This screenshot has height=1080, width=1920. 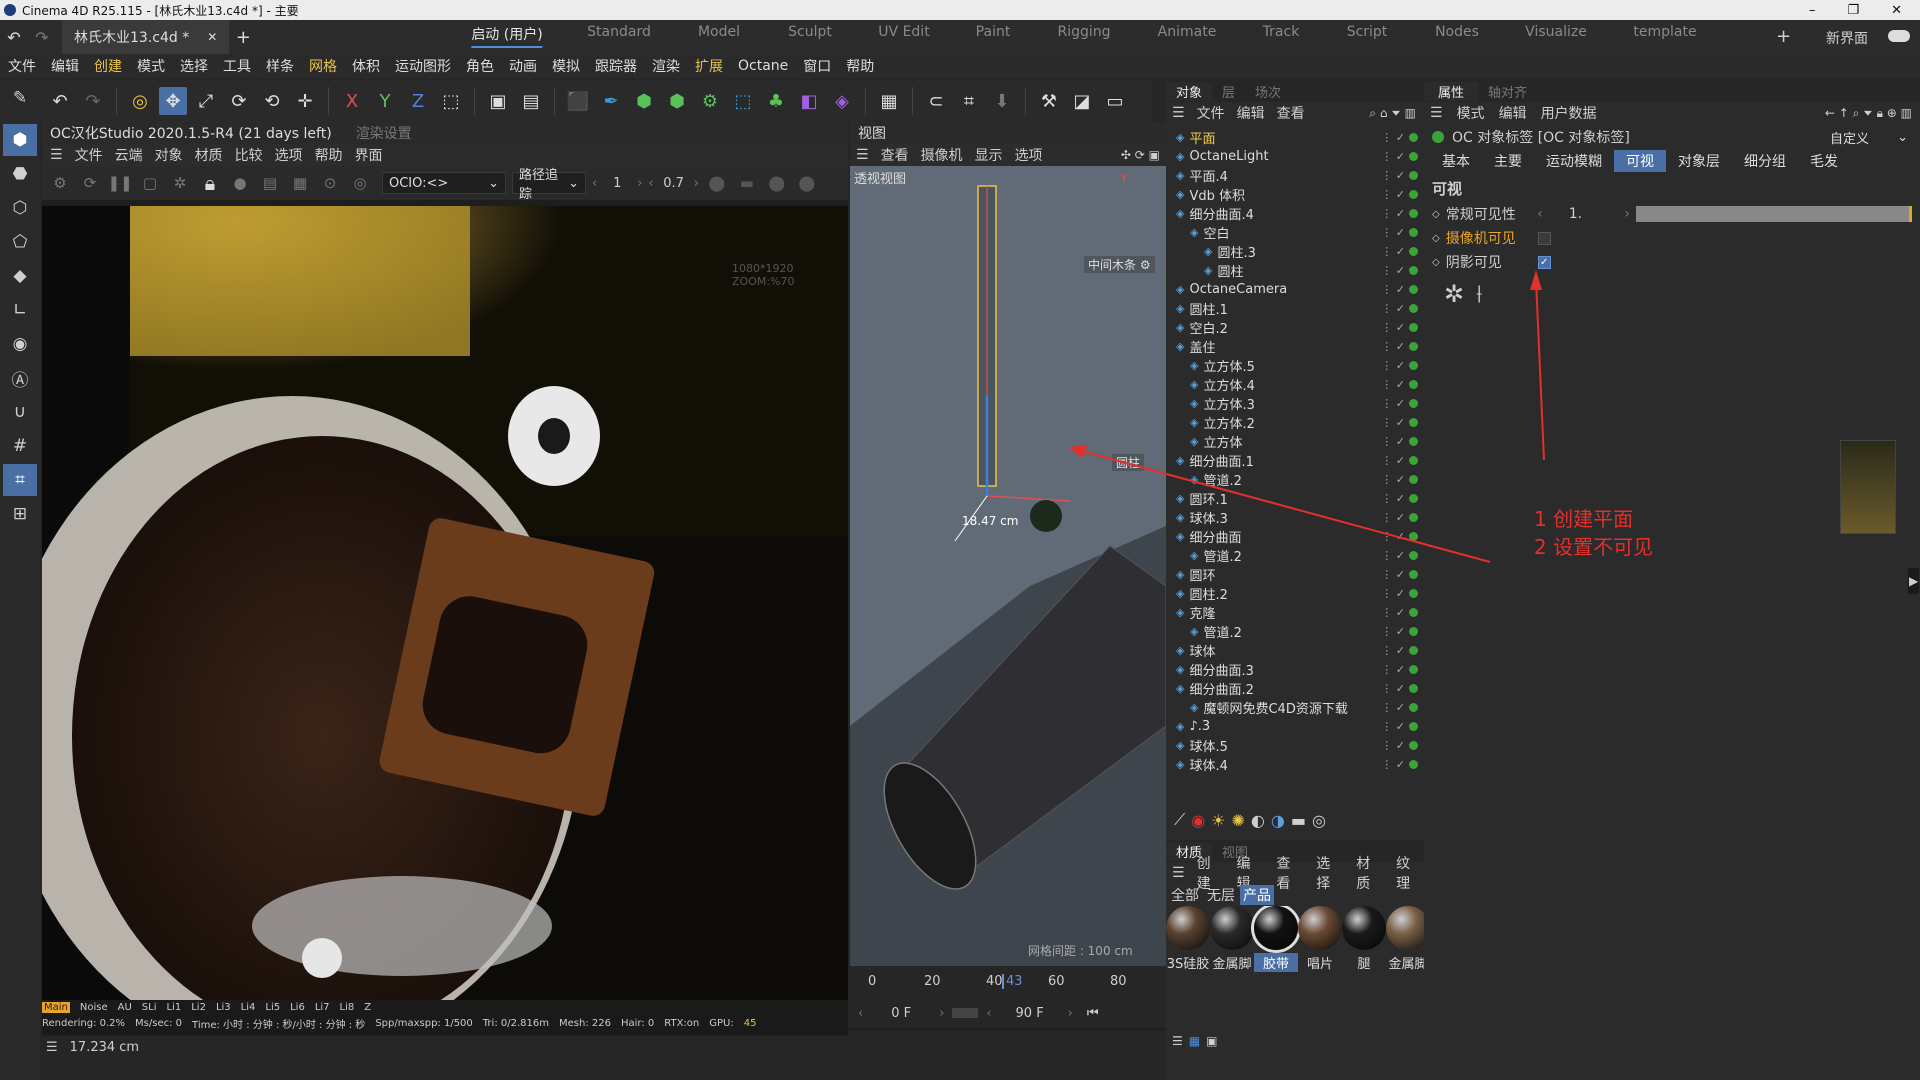 I want to click on annotation-step2: 2 设置不可见, so click(x=1594, y=547).